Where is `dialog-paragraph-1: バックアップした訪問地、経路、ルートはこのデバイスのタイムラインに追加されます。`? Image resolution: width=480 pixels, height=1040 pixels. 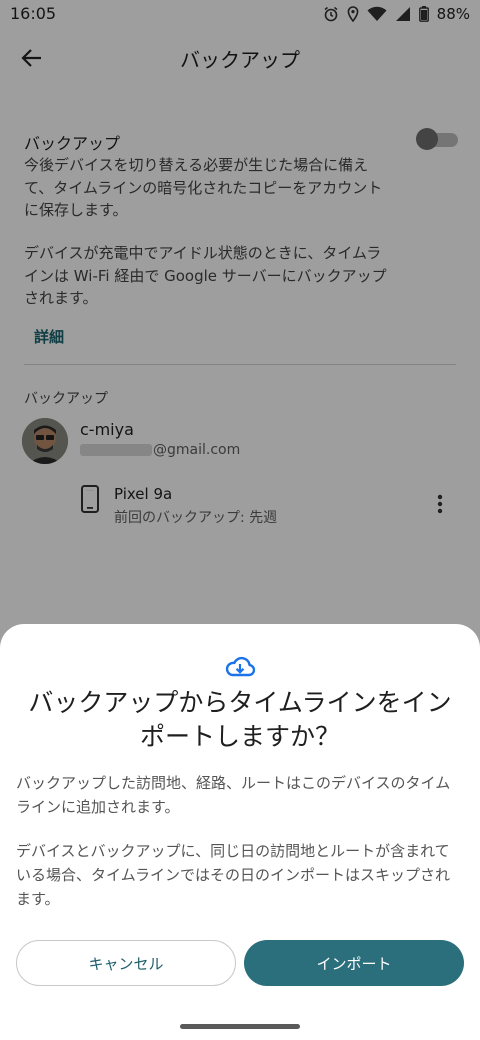 dialog-paragraph-1: バックアップした訪問地、経路、ルートはこのデバイスのタイムラインに追加されます。 is located at coordinates (233, 795).